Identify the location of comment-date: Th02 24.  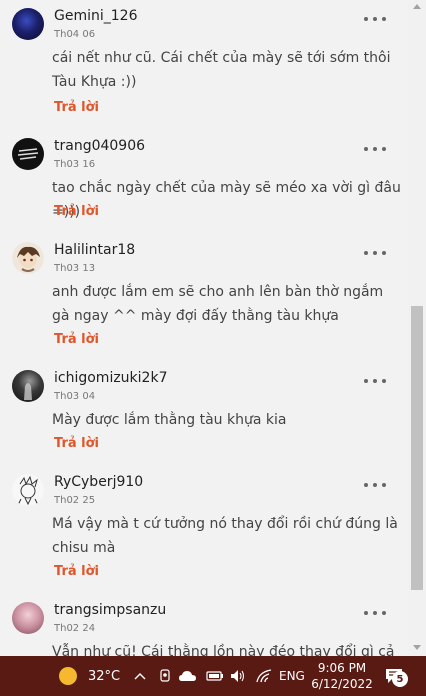
(75, 628).